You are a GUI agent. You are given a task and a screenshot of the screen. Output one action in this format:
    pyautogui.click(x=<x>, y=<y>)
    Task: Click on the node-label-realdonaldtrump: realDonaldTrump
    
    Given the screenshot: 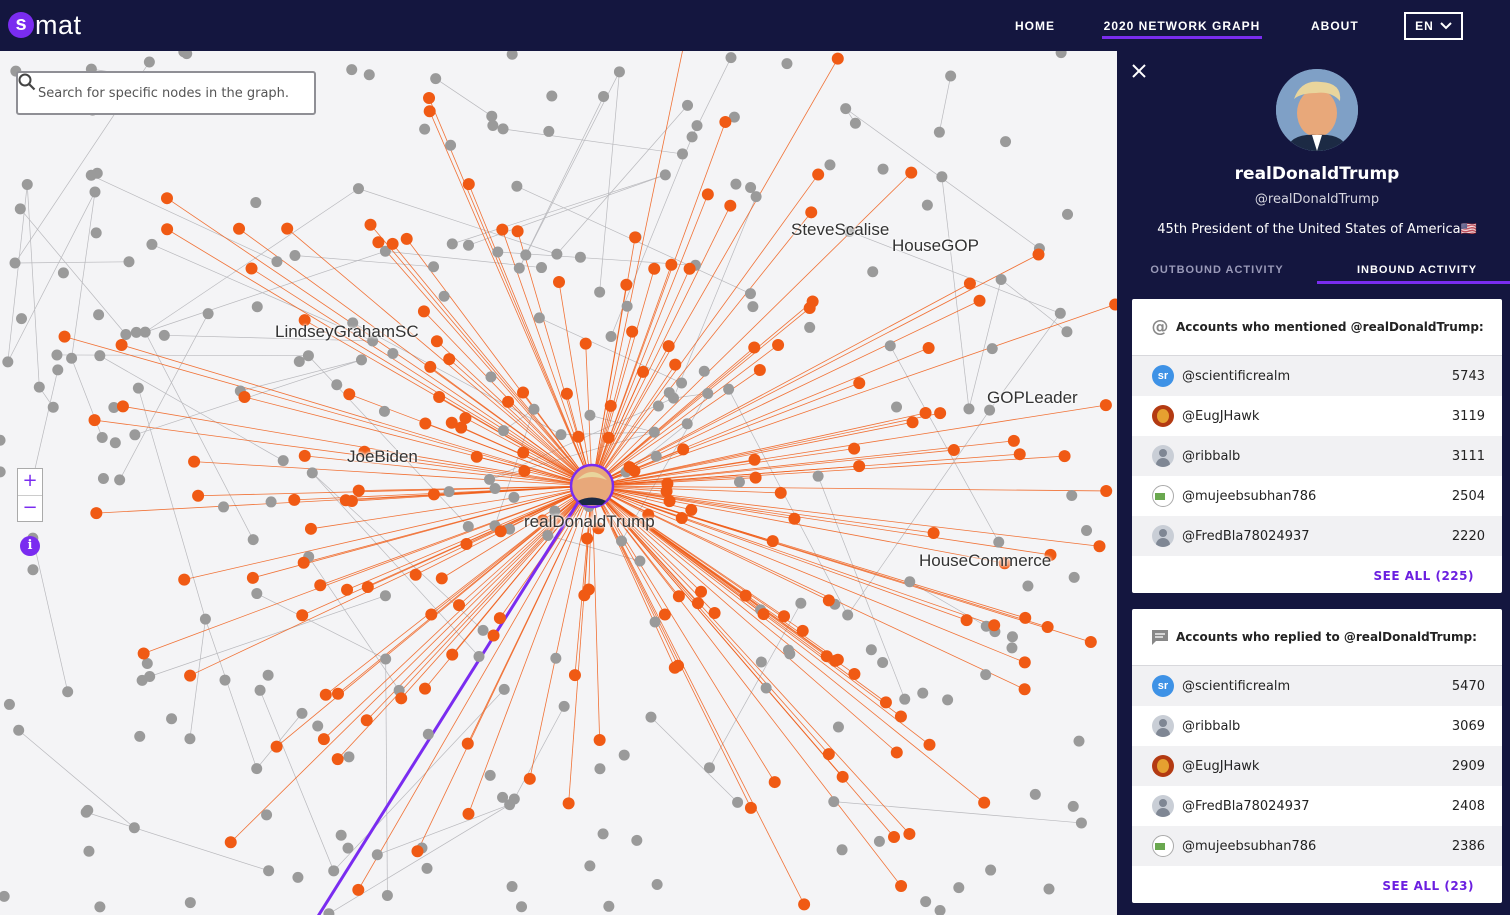 What is the action you would take?
    pyautogui.click(x=589, y=522)
    